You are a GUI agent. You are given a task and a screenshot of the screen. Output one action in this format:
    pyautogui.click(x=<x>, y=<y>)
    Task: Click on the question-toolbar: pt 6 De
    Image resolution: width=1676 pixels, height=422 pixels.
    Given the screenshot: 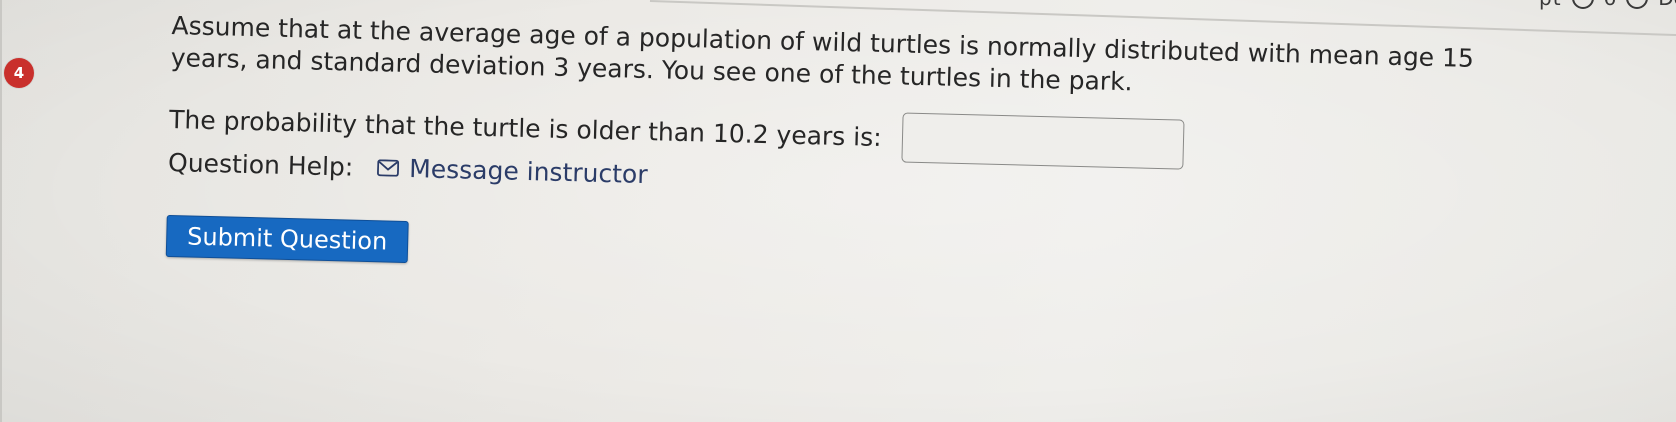 What is the action you would take?
    pyautogui.click(x=1607, y=5)
    